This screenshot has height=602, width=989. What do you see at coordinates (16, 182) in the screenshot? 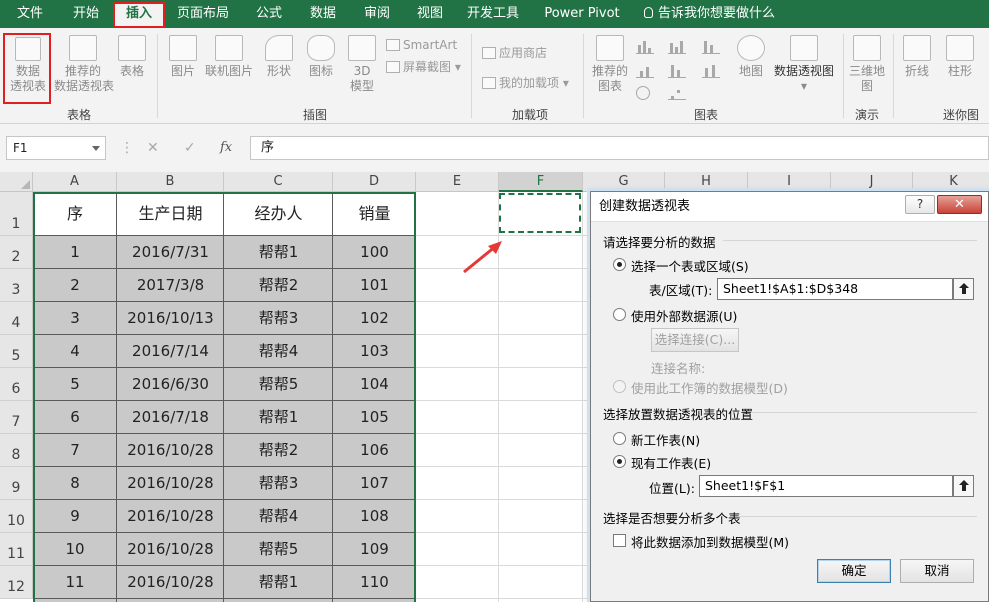
I see `select-all-button` at bounding box center [16, 182].